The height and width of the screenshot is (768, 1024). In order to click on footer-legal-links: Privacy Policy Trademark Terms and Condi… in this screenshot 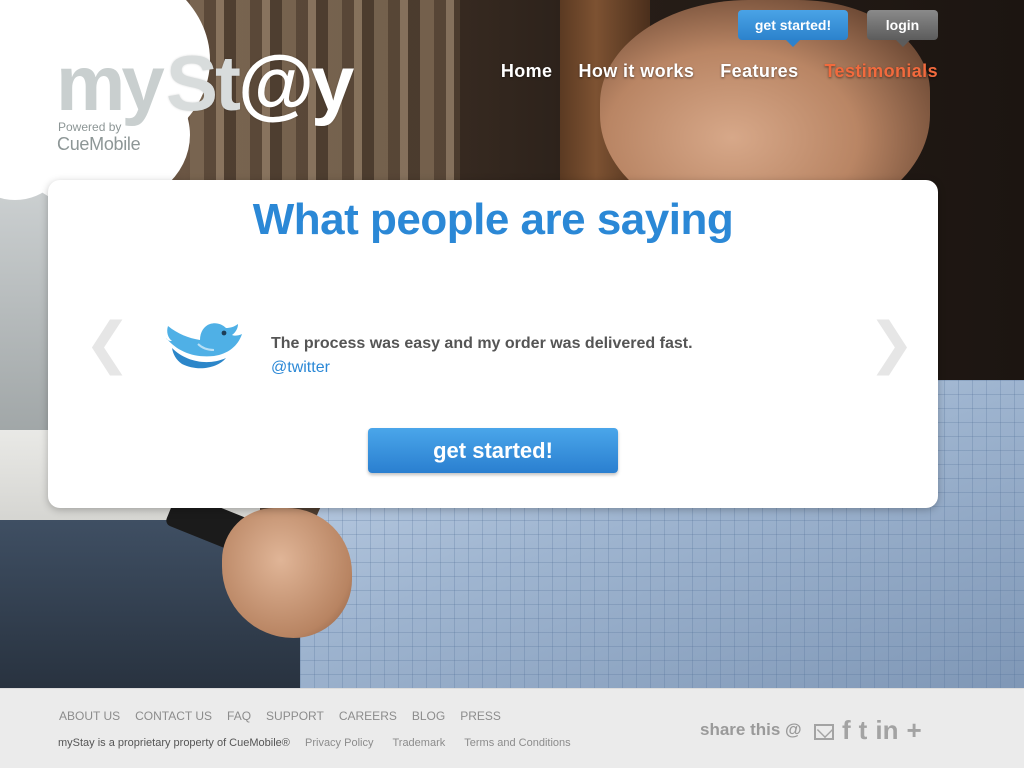, I will do `click(447, 743)`.